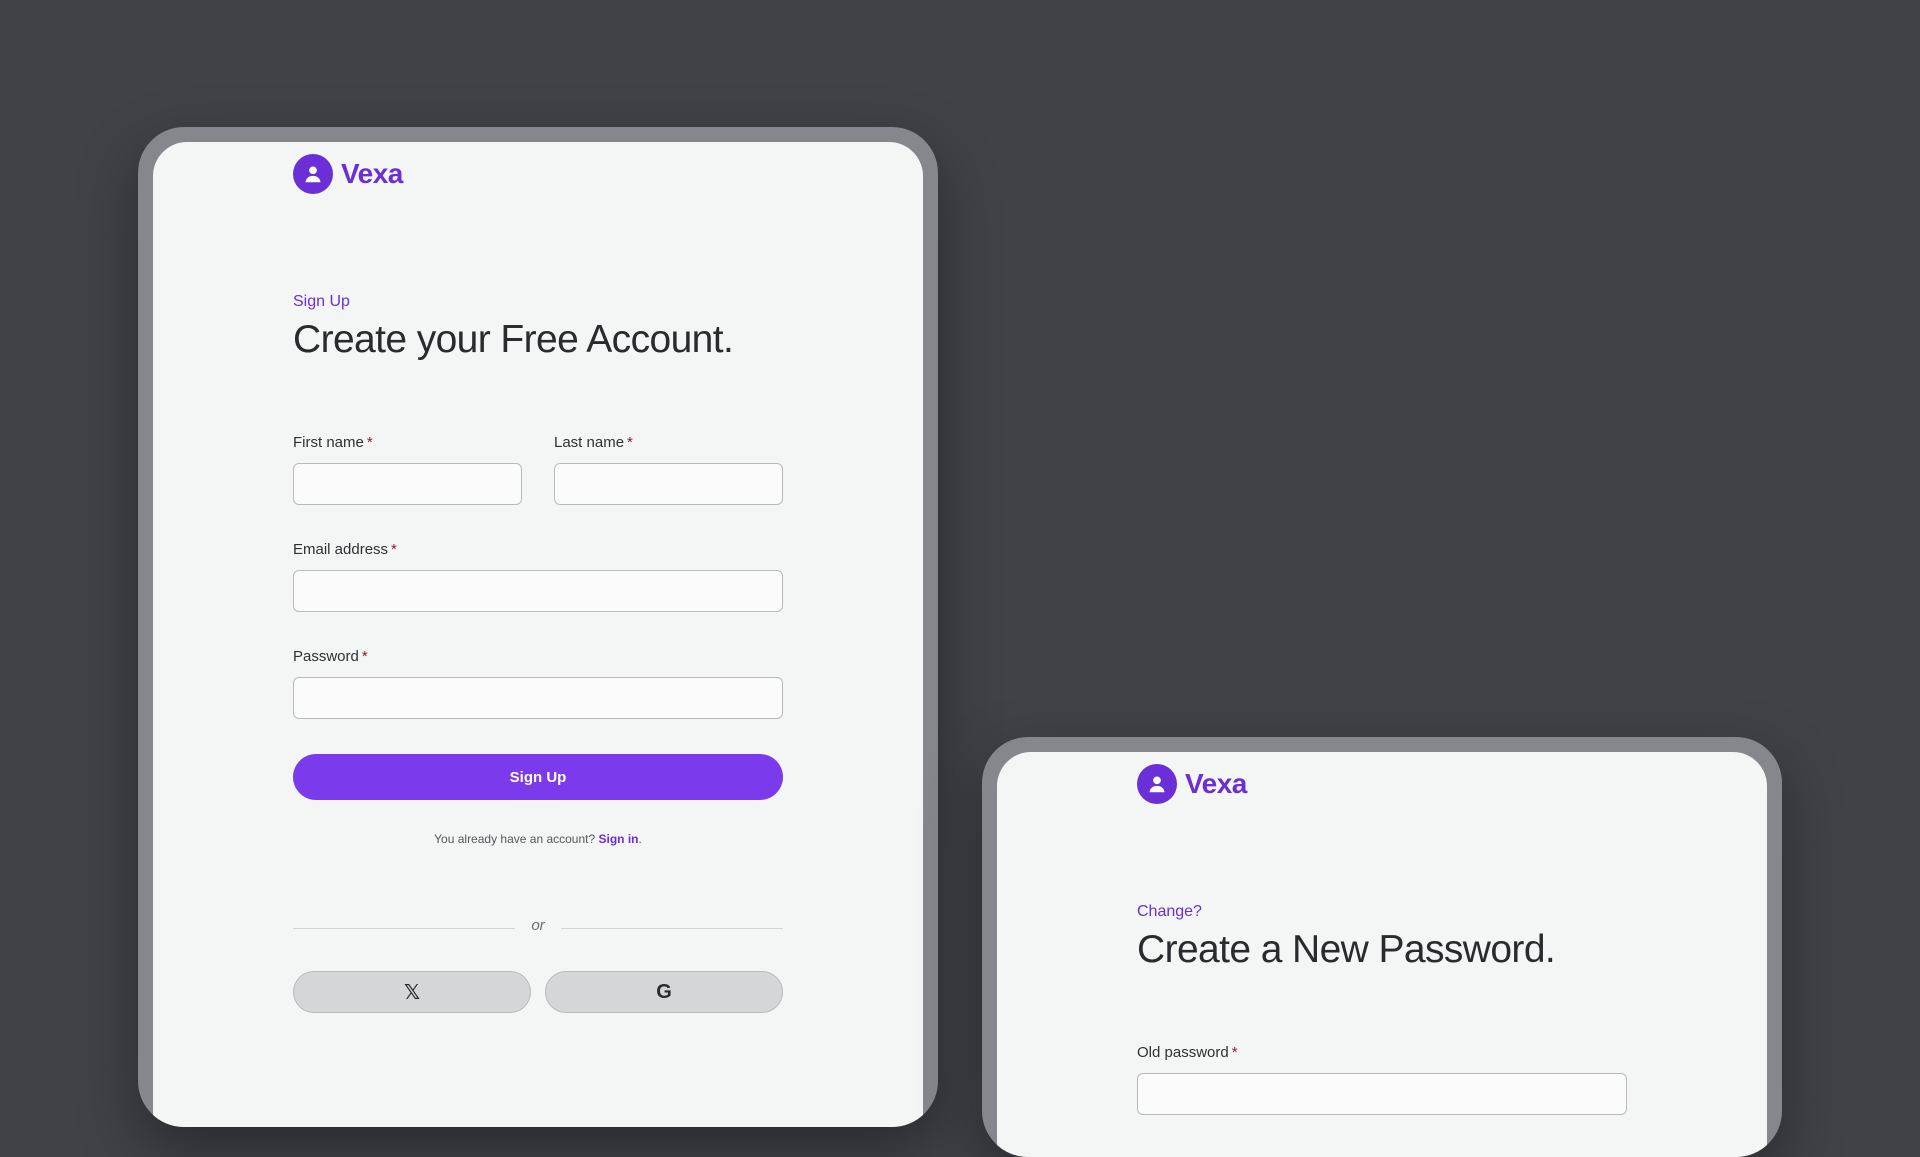  What do you see at coordinates (538, 777) in the screenshot?
I see `sign-up-button: Sign Up` at bounding box center [538, 777].